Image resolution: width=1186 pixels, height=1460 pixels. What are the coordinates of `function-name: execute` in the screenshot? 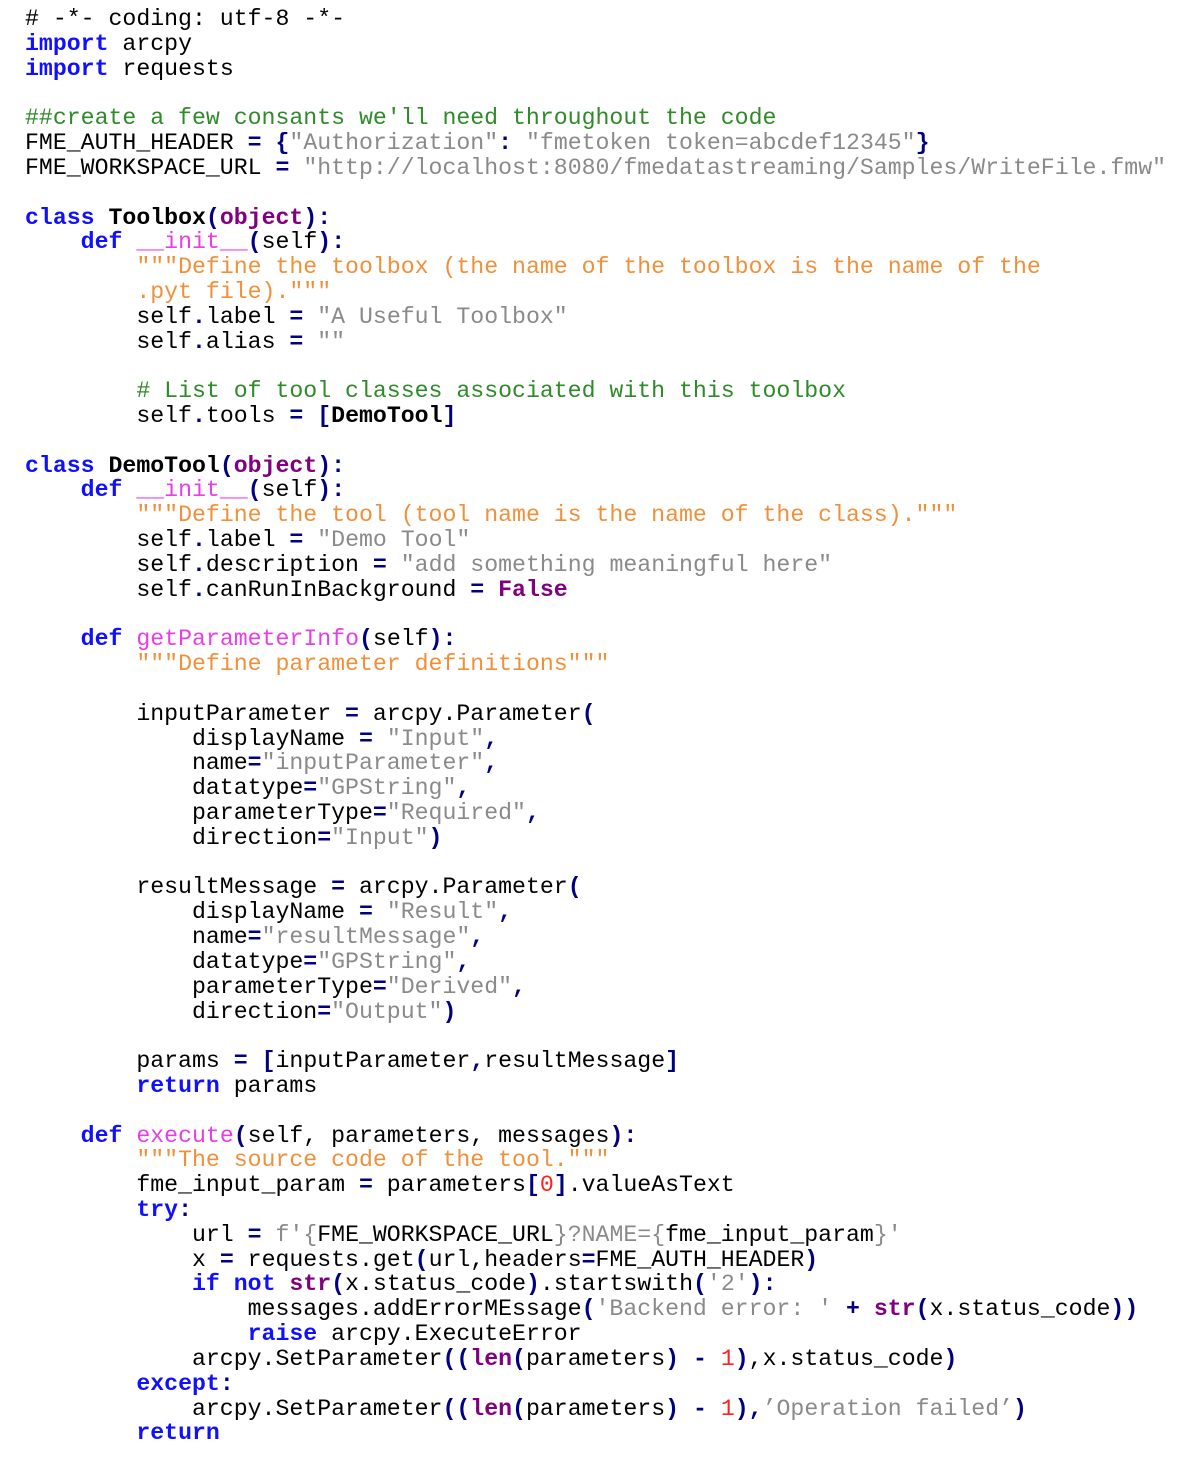 It's located at (185, 1135).